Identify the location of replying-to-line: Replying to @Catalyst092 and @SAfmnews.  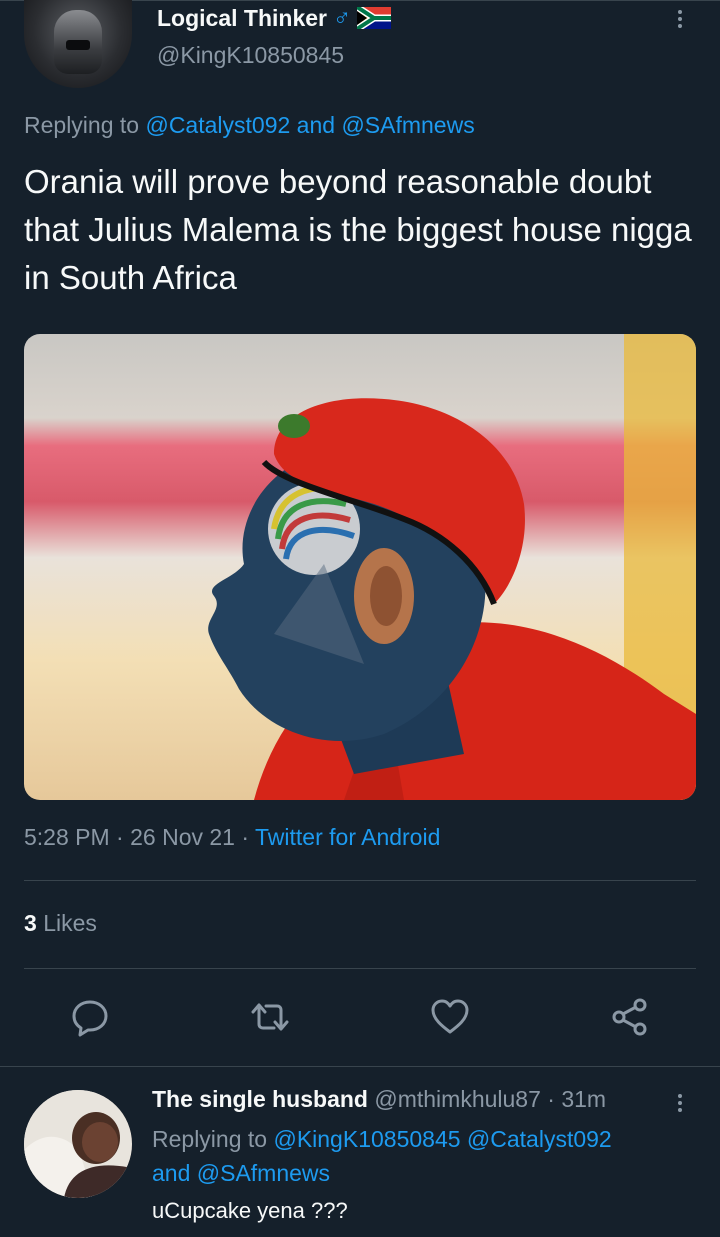
(249, 125).